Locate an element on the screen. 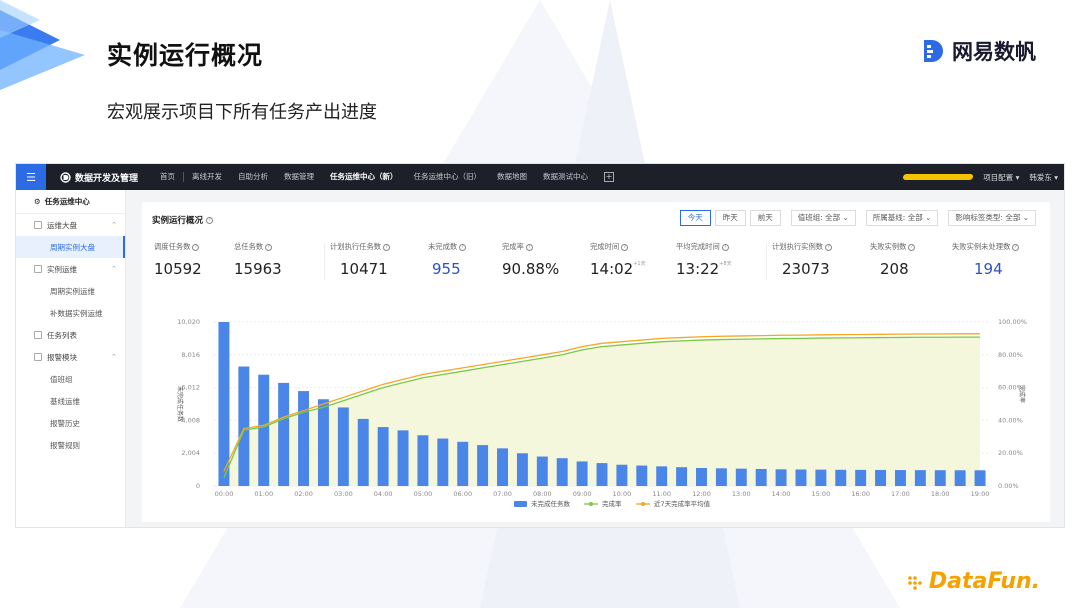  stat-label: 完成率 is located at coordinates (513, 246).